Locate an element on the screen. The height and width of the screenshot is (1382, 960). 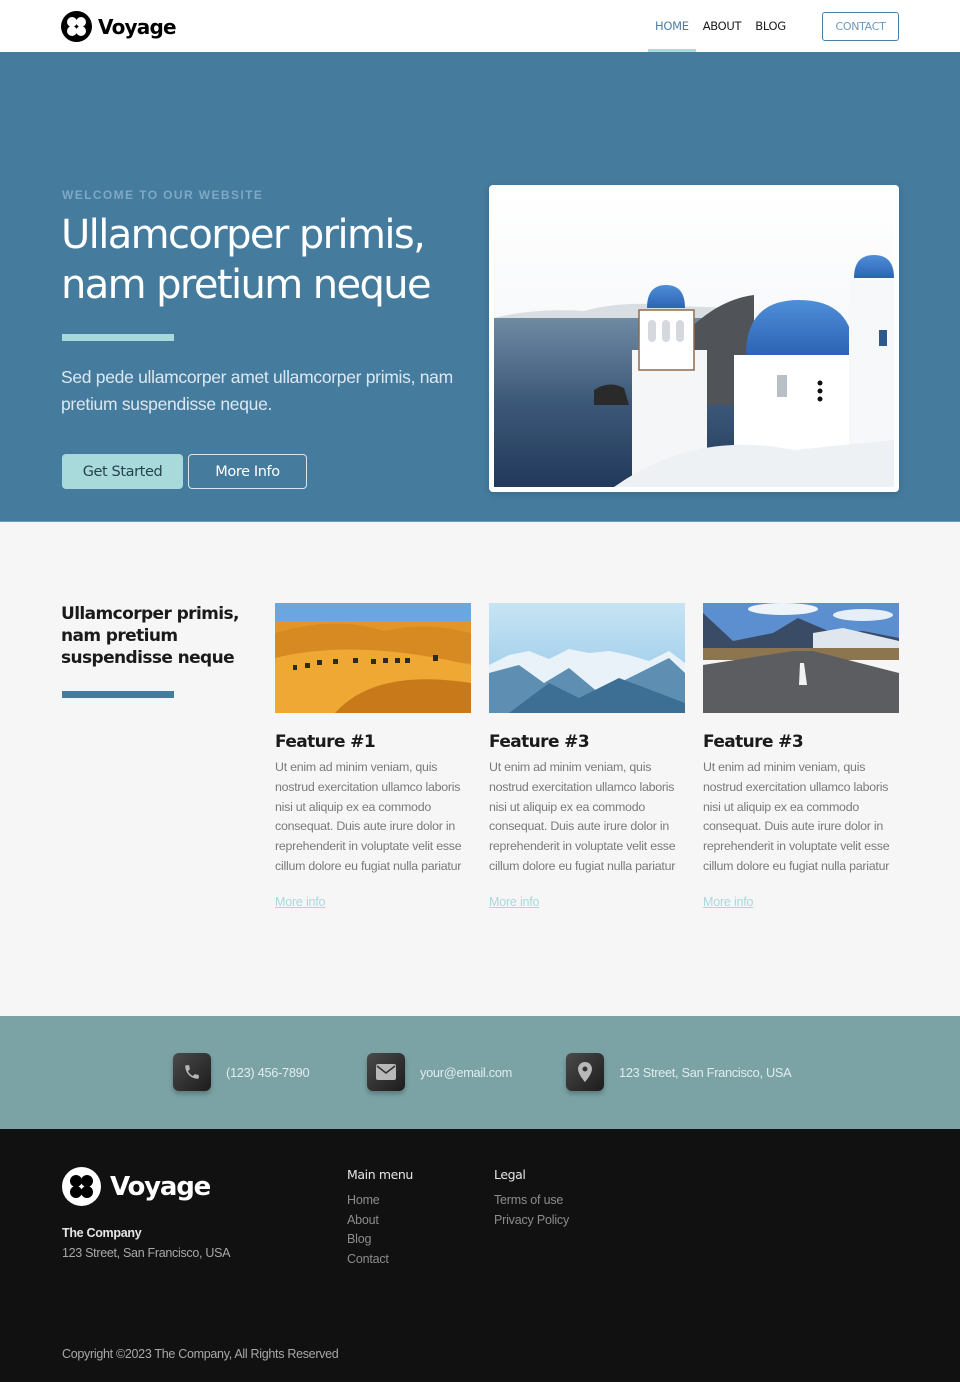
footer-link-blog: Blog is located at coordinates (380, 1240).